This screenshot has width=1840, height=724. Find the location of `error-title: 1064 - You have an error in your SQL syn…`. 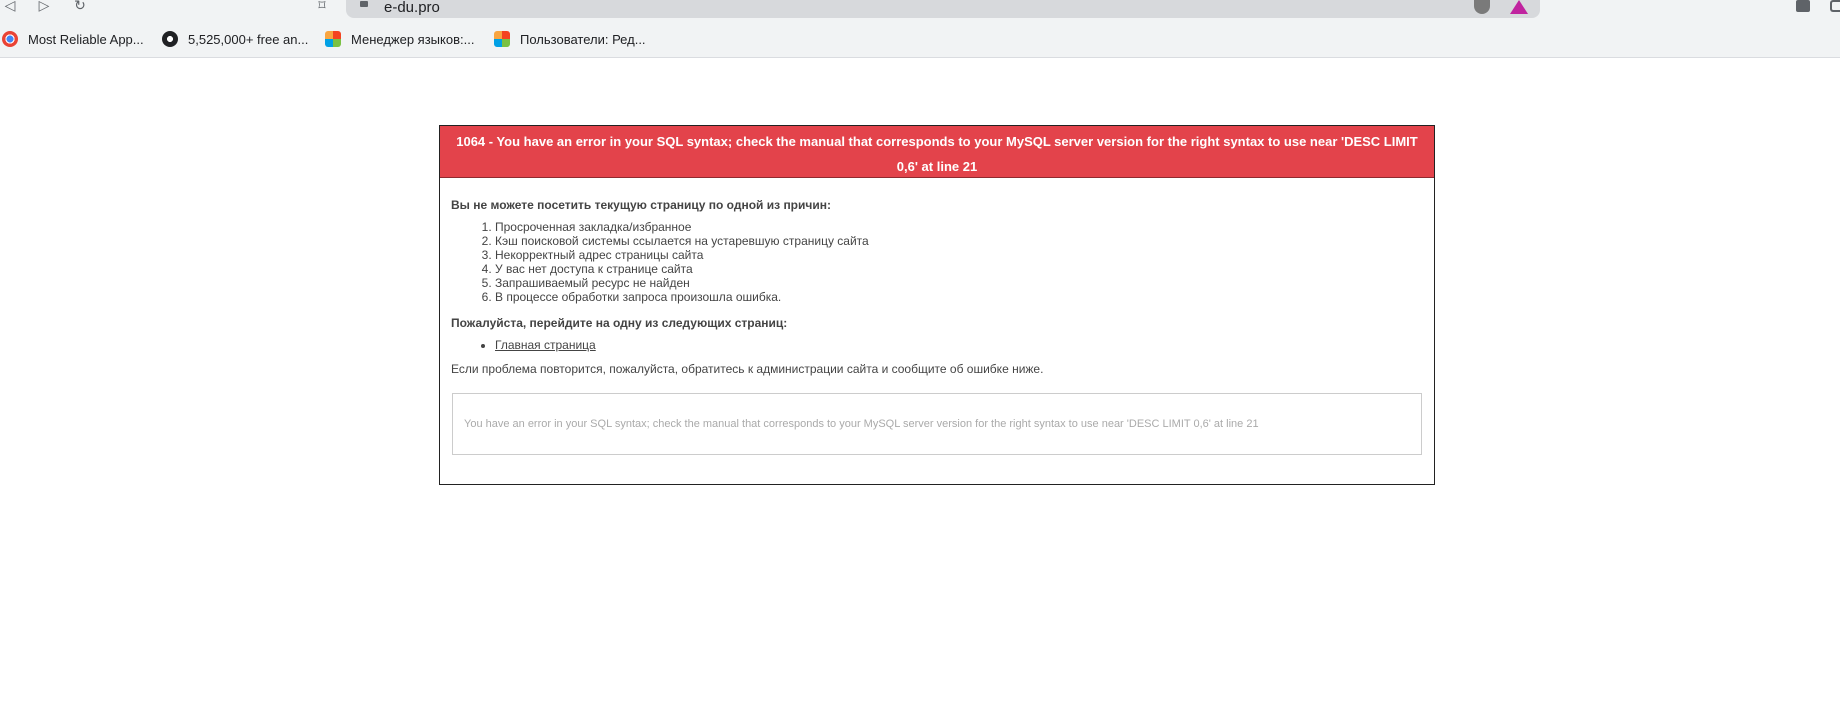

error-title: 1064 - You have an error in your SQL syn… is located at coordinates (937, 152).